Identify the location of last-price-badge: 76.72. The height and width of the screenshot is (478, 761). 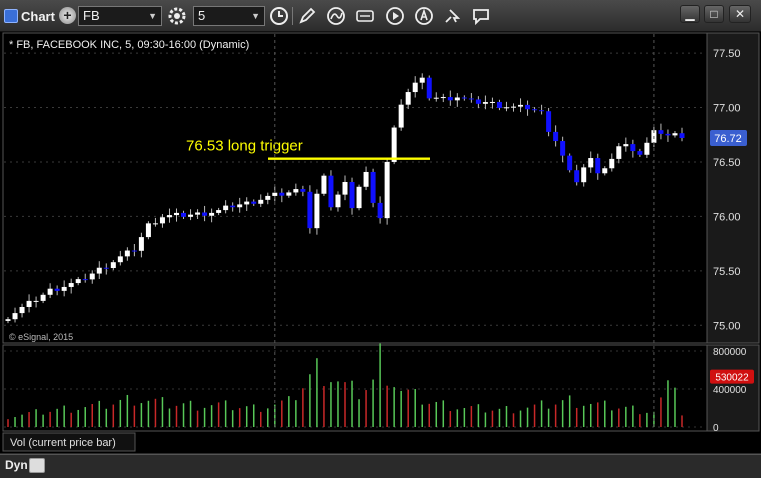
(728, 138).